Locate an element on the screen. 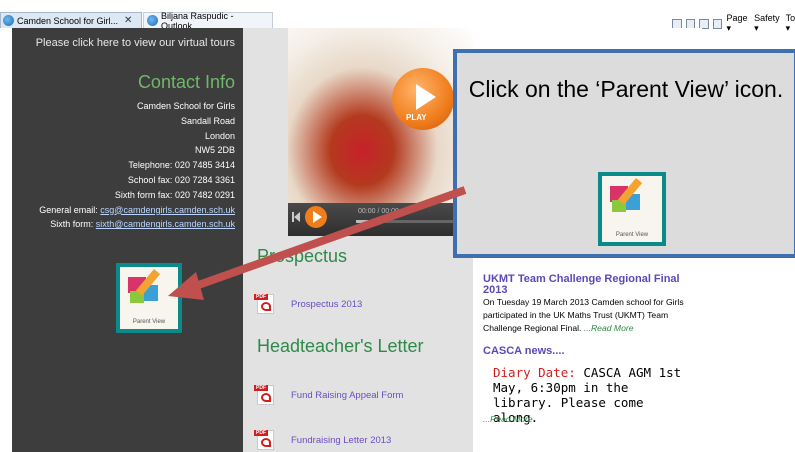 The image size is (795, 452). address-line: NW5 2DB is located at coordinates (214, 150).